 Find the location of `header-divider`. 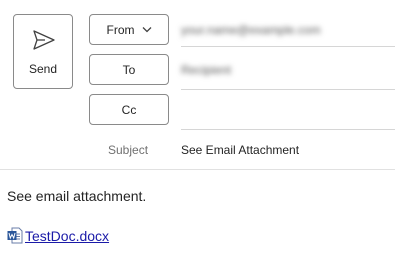

header-divider is located at coordinates (197, 169).